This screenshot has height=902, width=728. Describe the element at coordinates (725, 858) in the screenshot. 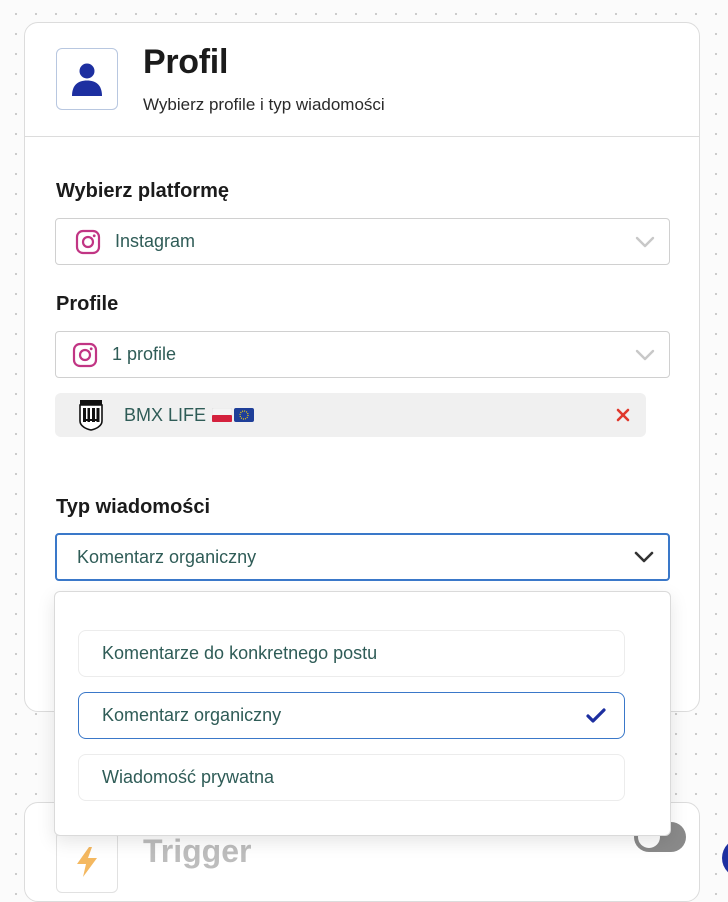

I see `add-button-edge` at that location.